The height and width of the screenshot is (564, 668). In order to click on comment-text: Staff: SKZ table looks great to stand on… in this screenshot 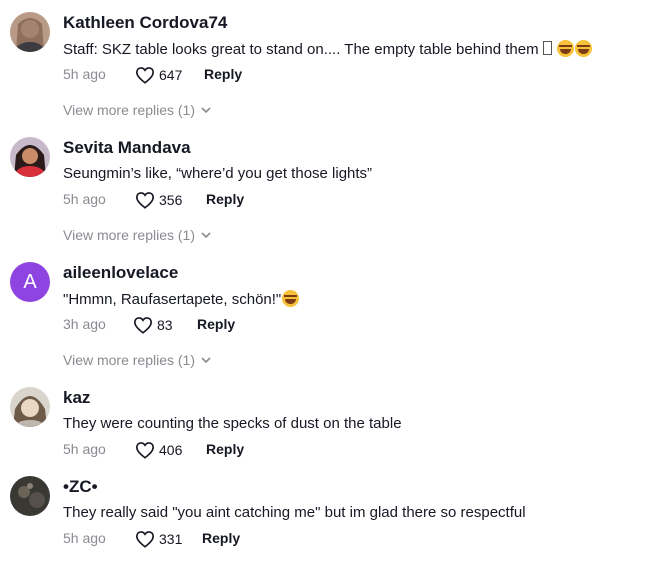, I will do `click(327, 49)`.